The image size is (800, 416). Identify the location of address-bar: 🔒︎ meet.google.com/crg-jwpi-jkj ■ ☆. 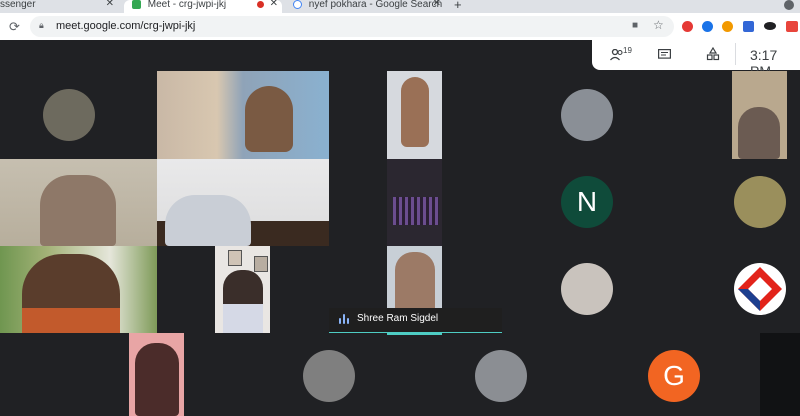
(352, 26).